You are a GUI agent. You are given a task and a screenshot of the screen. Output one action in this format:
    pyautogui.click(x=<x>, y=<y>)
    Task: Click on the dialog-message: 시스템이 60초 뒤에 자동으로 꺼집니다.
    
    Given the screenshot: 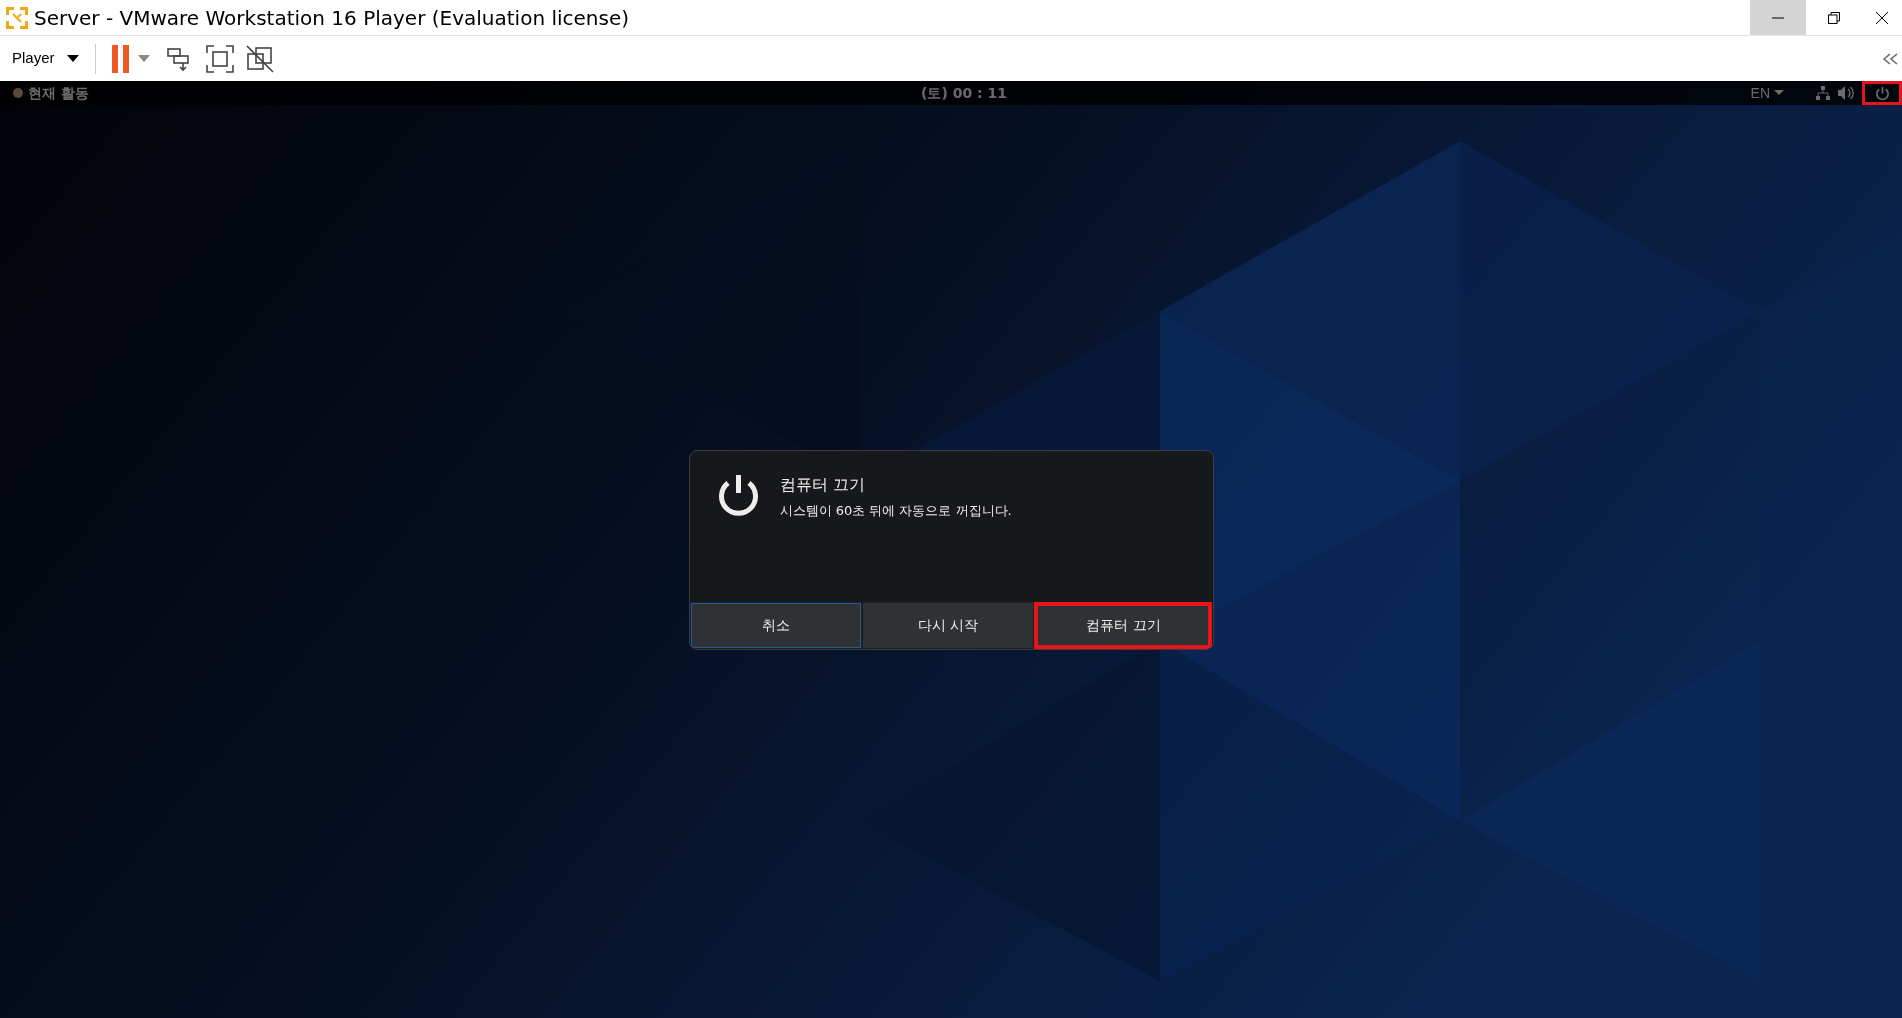 What is the action you would take?
    pyautogui.click(x=895, y=511)
    